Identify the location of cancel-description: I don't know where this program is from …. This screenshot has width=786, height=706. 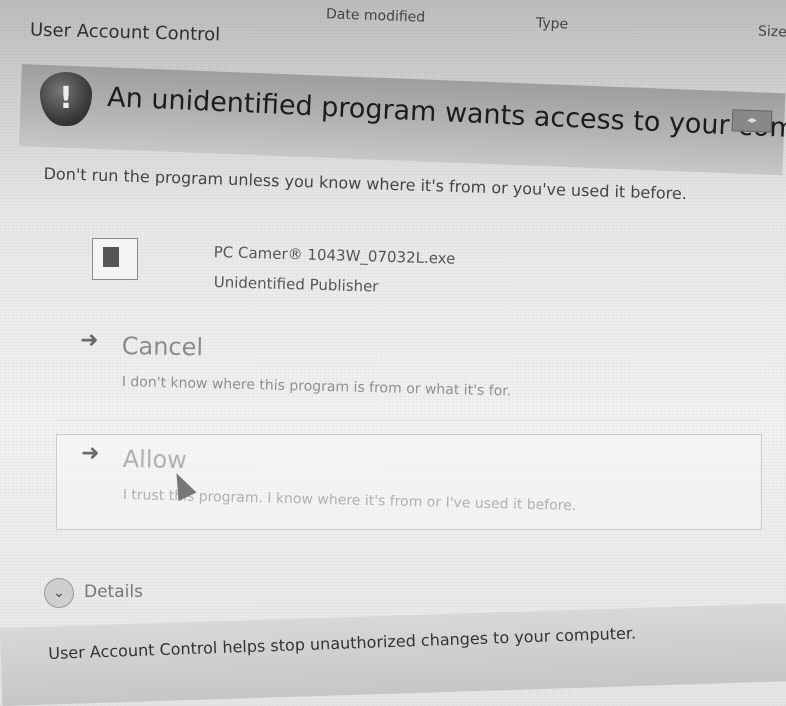
(316, 387).